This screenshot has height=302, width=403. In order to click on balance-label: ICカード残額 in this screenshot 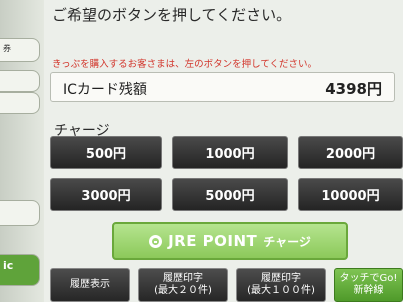, I will do `click(105, 90)`.